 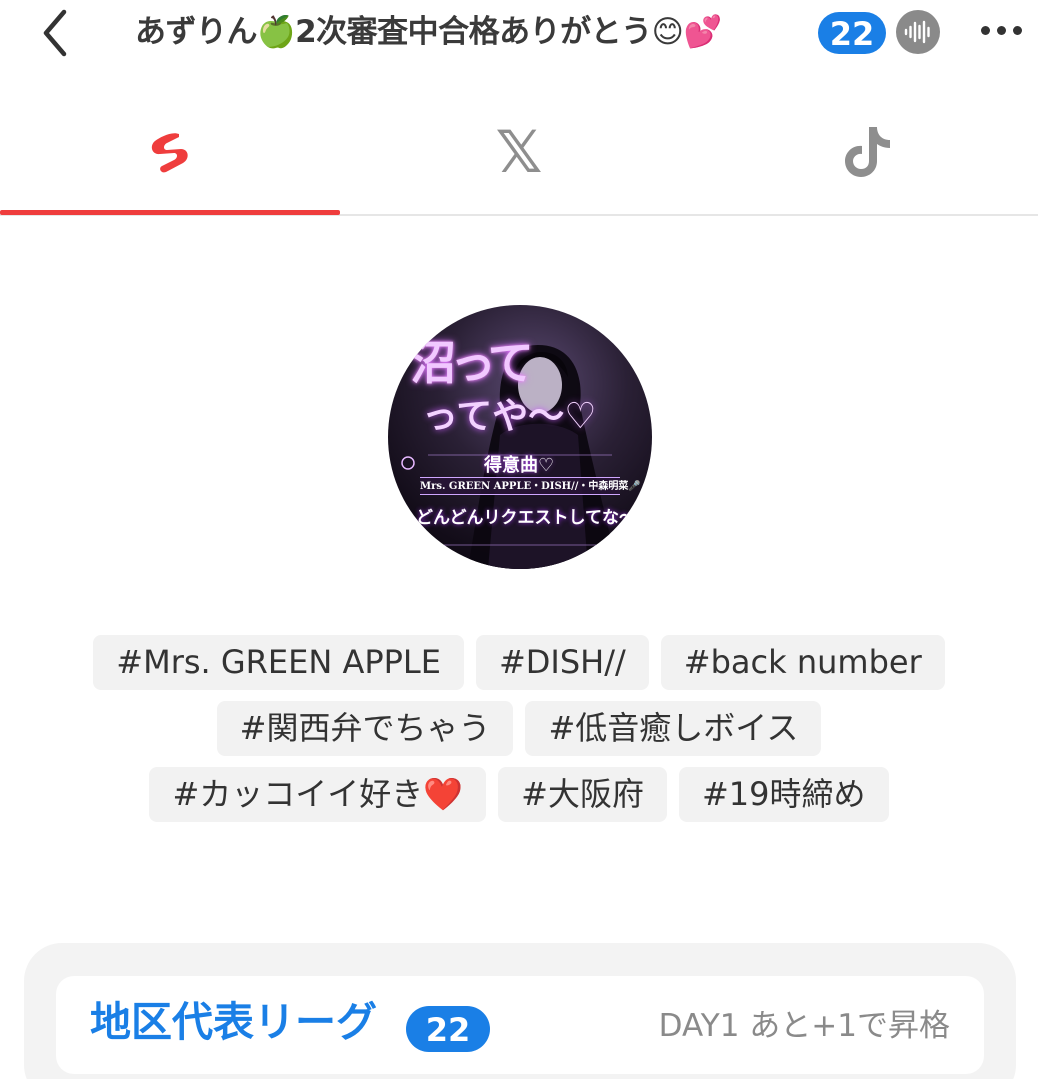 What do you see at coordinates (582, 794) in the screenshot?
I see `tag-chip: #大阪府` at bounding box center [582, 794].